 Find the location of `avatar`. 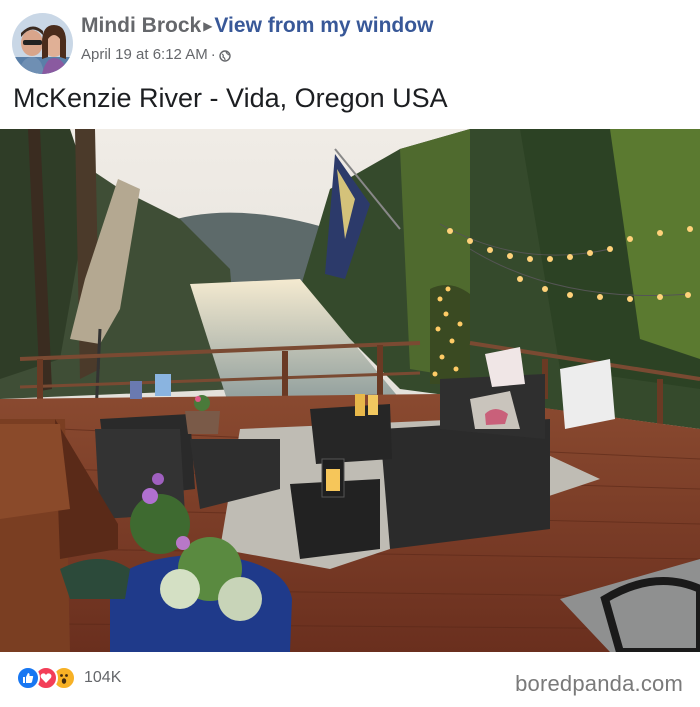

avatar is located at coordinates (42, 43).